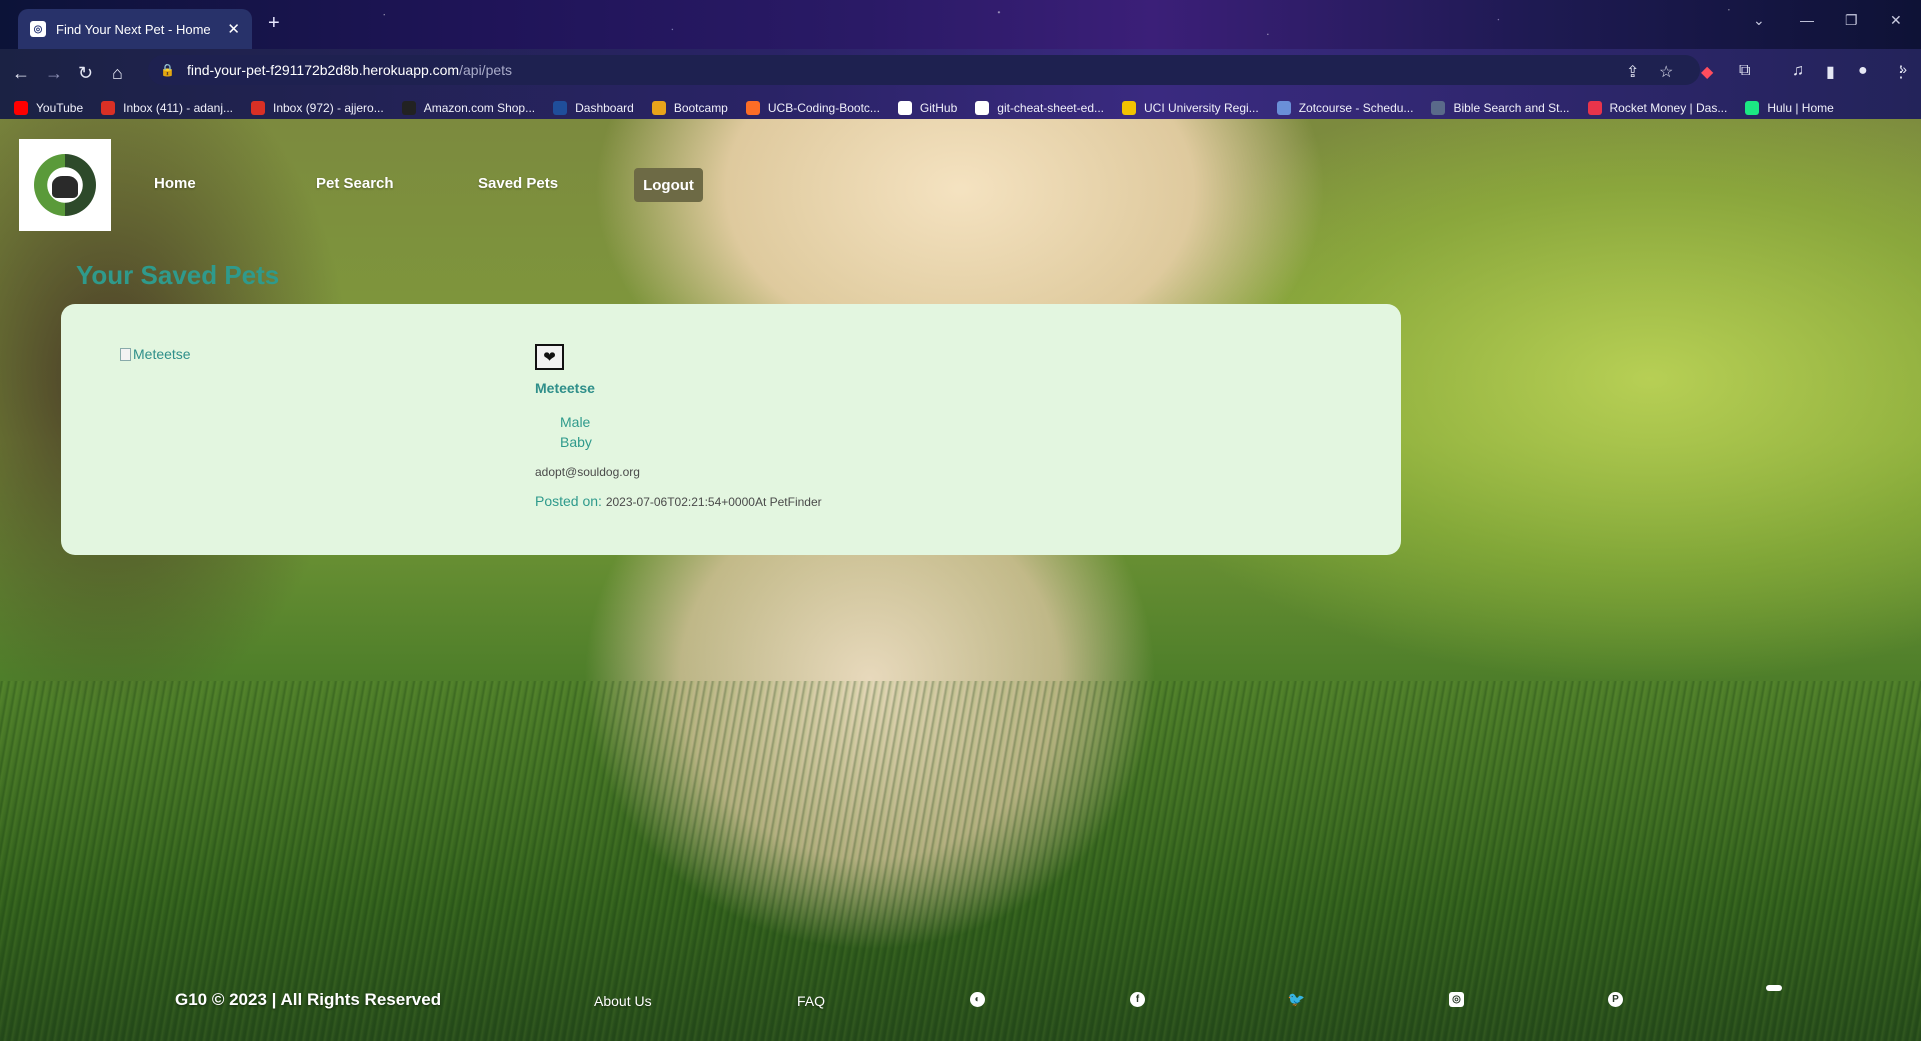  What do you see at coordinates (1752, 108) in the screenshot?
I see `hulu-icon` at bounding box center [1752, 108].